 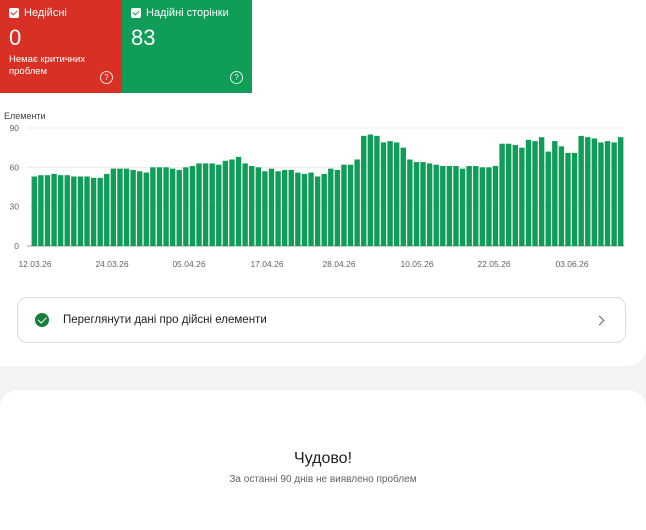 I want to click on x-tick-label: 05.04.26, so click(x=188, y=264).